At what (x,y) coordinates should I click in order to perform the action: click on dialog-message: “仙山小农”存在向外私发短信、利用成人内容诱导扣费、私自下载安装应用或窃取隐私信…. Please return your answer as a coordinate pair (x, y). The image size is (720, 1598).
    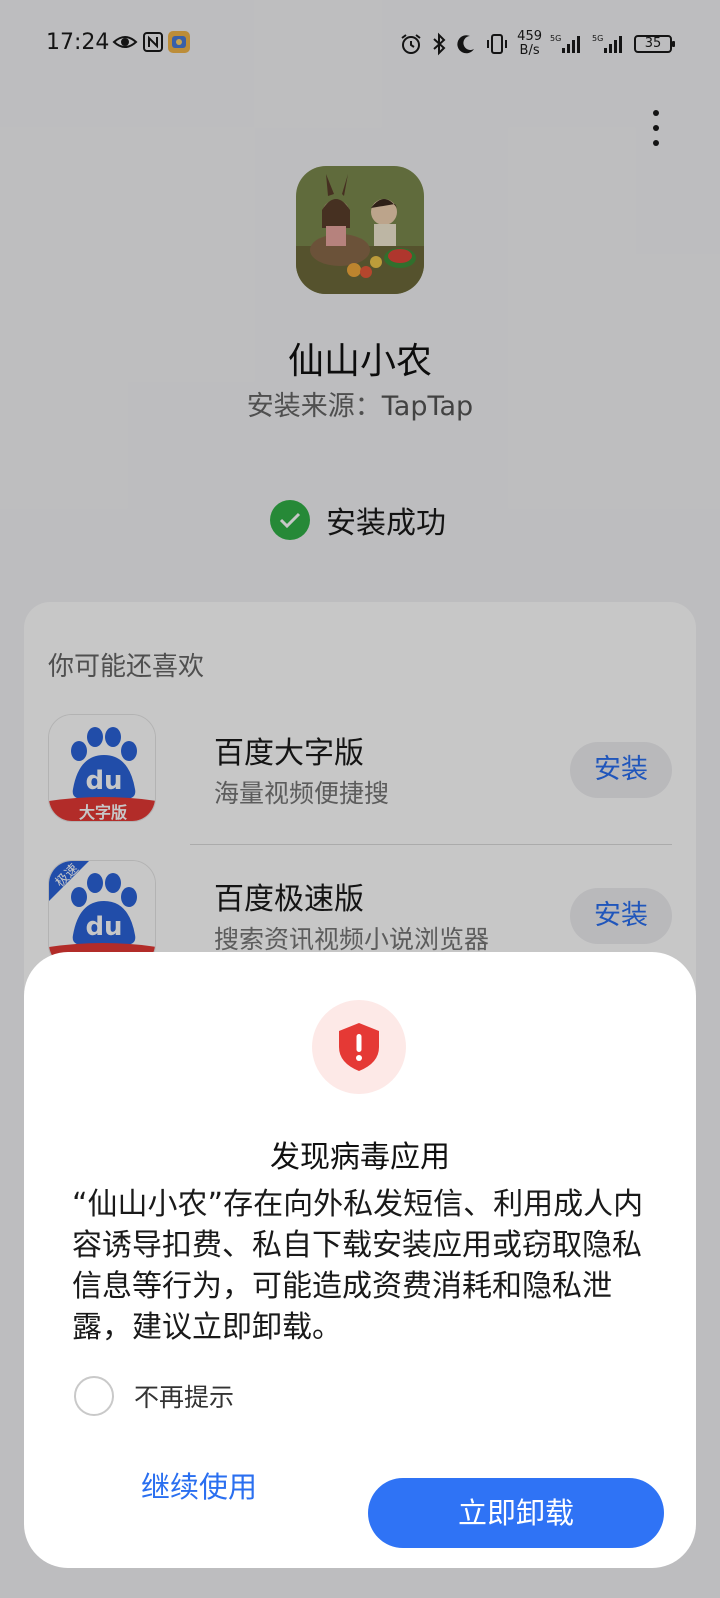
    Looking at the image, I should click on (358, 1266).